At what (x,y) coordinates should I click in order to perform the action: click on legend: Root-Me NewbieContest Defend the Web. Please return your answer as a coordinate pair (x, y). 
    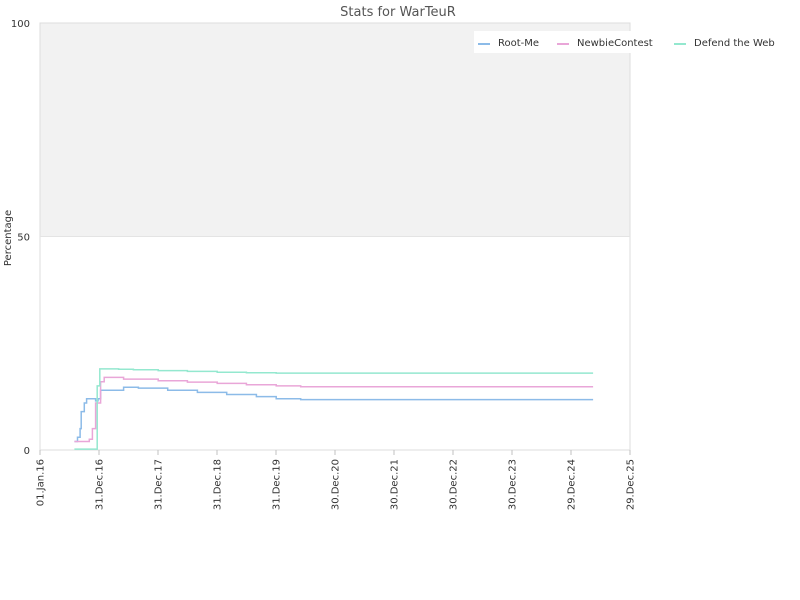
    Looking at the image, I should click on (637, 42).